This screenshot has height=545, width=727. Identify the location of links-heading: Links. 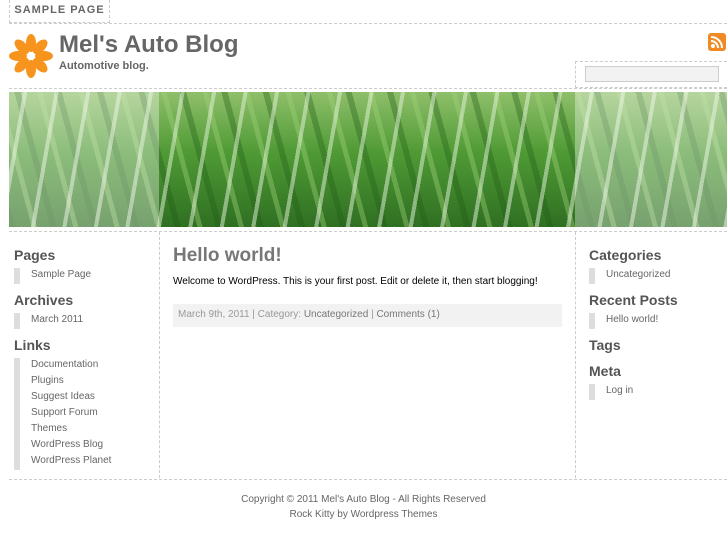
(32, 345).